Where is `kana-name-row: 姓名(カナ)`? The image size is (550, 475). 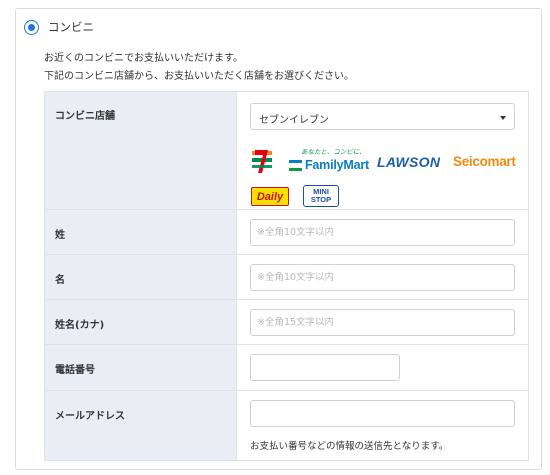
kana-name-row: 姓名(カナ) is located at coordinates (286, 321).